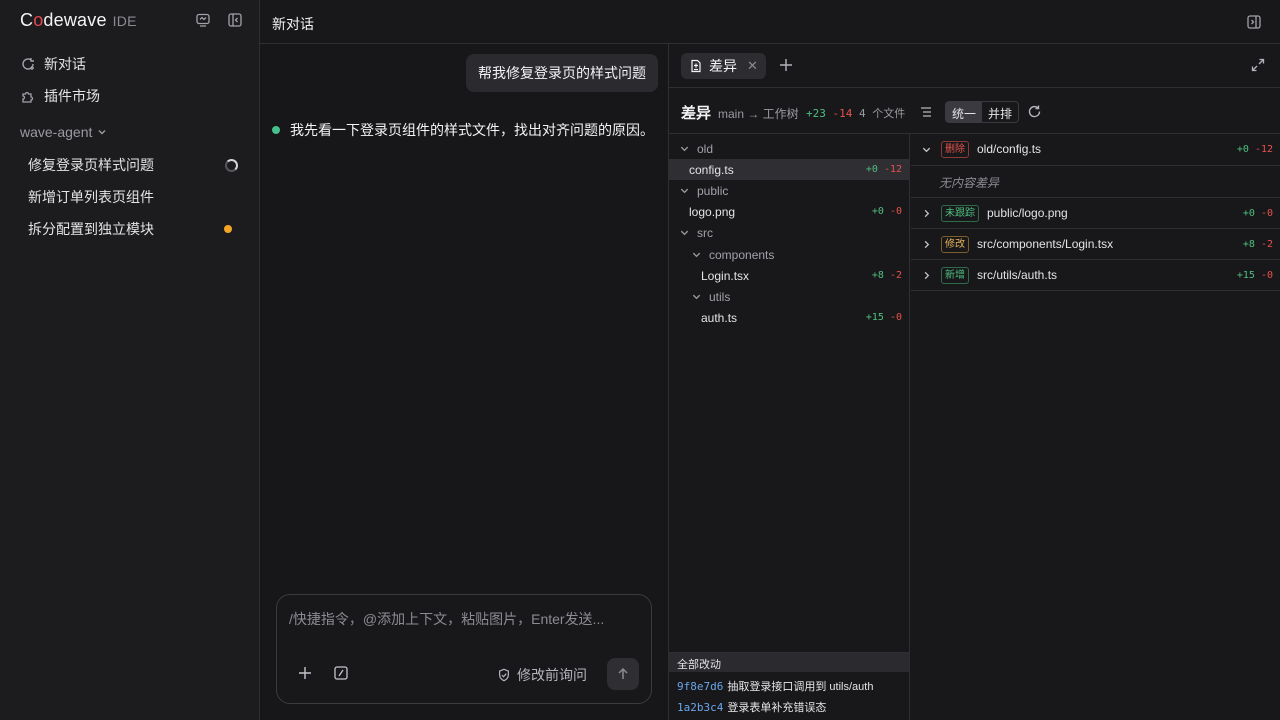 The width and height of the screenshot is (1280, 720). What do you see at coordinates (696, 66) in the screenshot?
I see `file-diff-icon` at bounding box center [696, 66].